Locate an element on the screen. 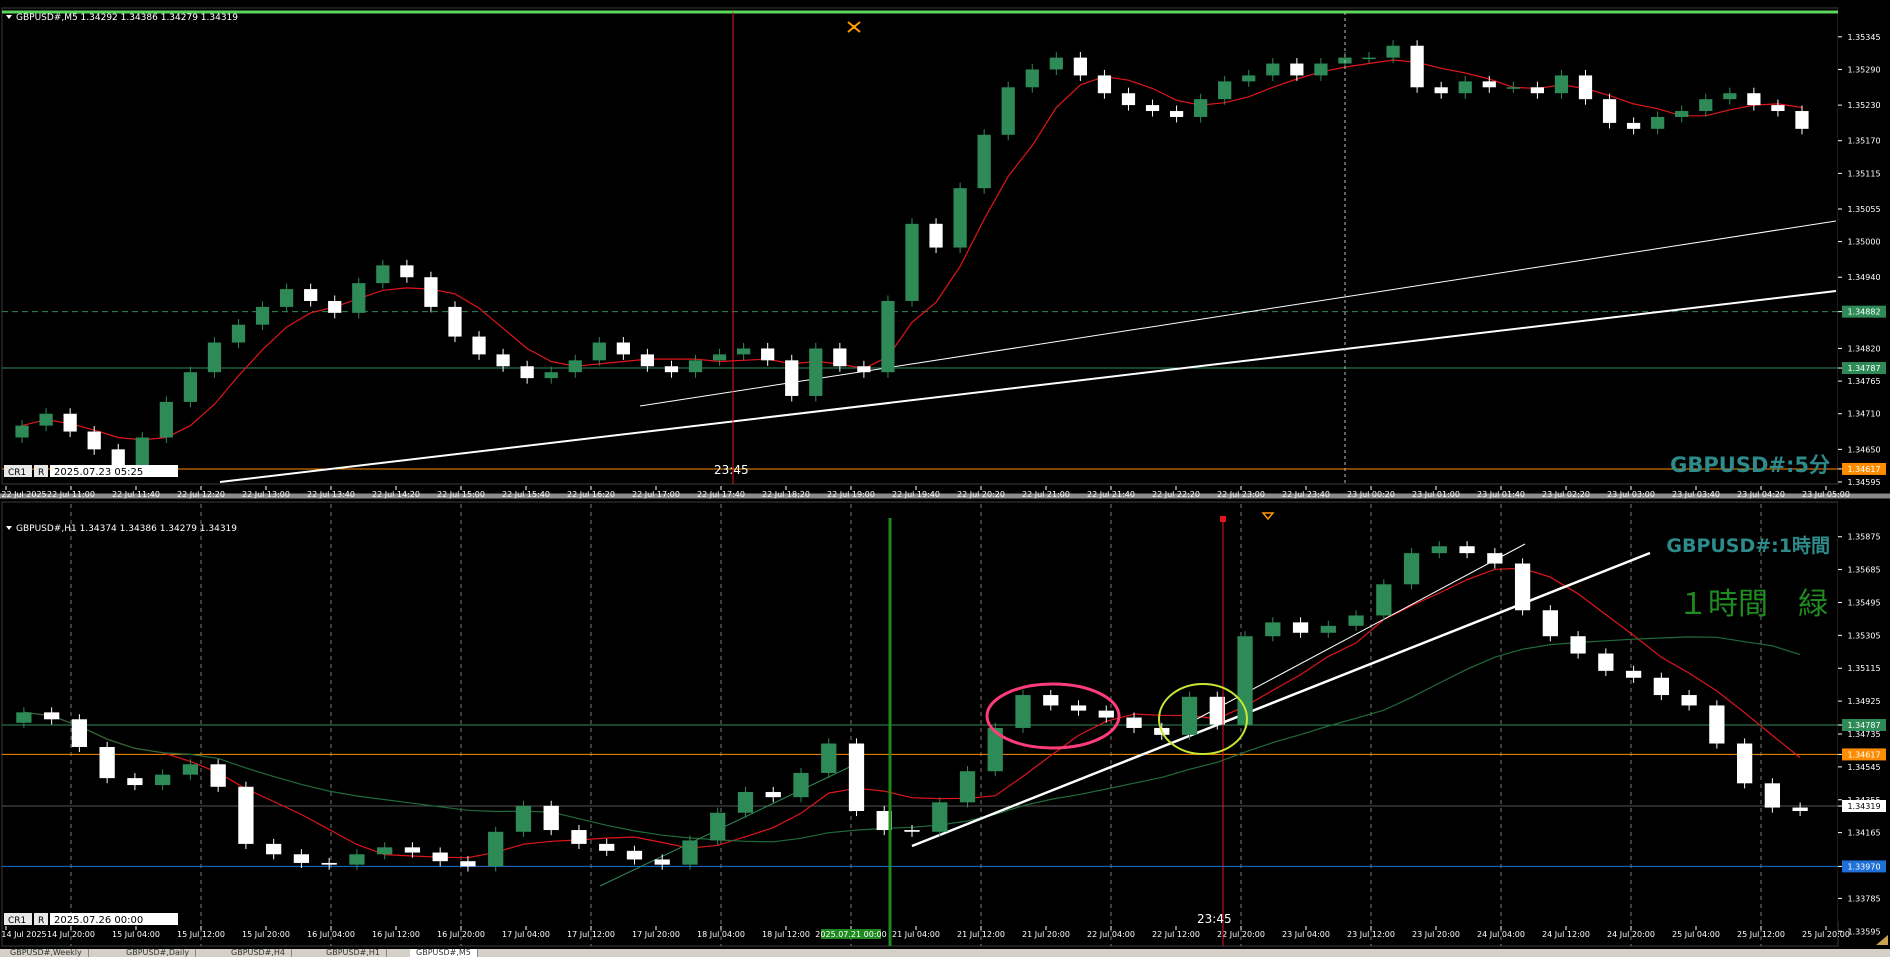 The height and width of the screenshot is (957, 1890). time-label: 22 Jul 23:40 is located at coordinates (1306, 494).